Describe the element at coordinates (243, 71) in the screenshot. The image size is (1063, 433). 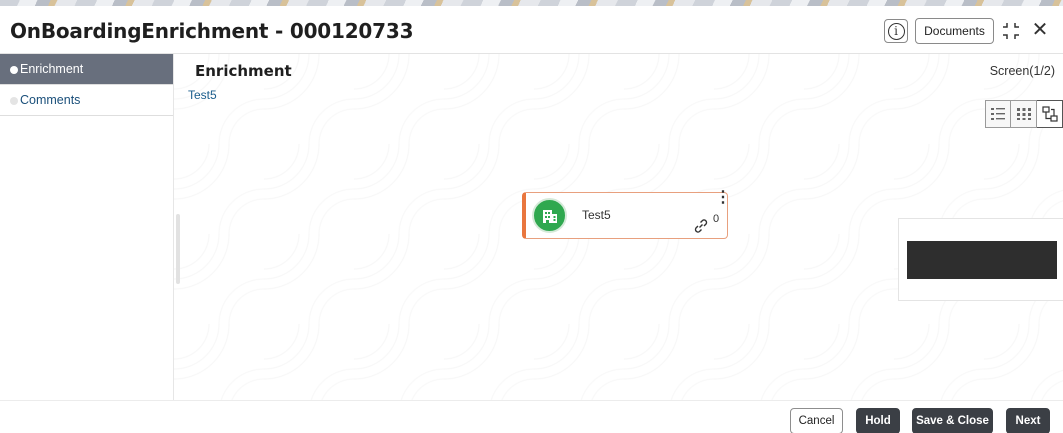
I see `section-title: Enrichment` at that location.